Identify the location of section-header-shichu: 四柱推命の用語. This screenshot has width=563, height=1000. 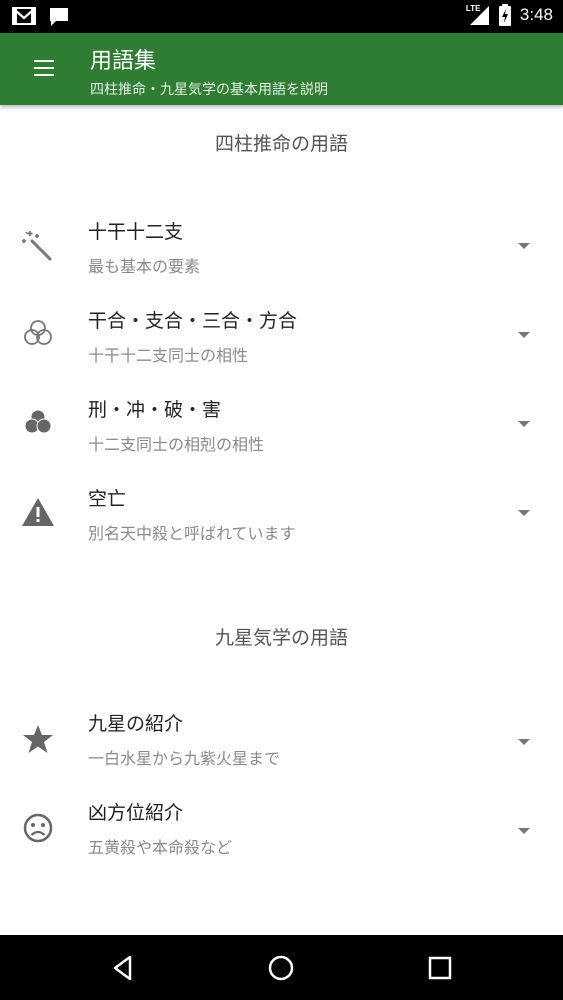
(281, 144).